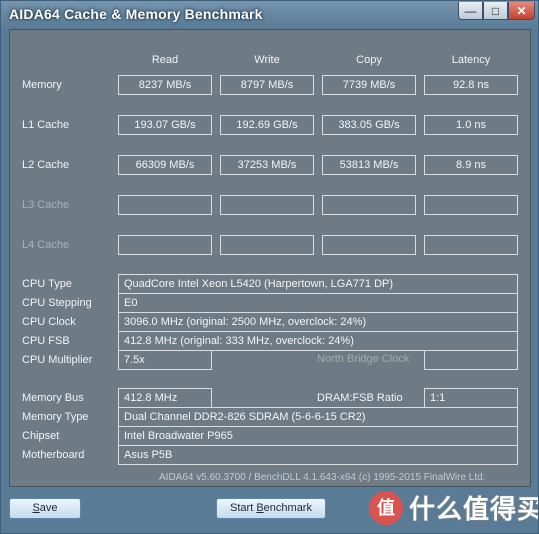 The width and height of the screenshot is (539, 534). Describe the element at coordinates (360, 398) in the screenshot. I see `dram-fsb-ratio-label: DRAM:FSB Ratio` at that location.